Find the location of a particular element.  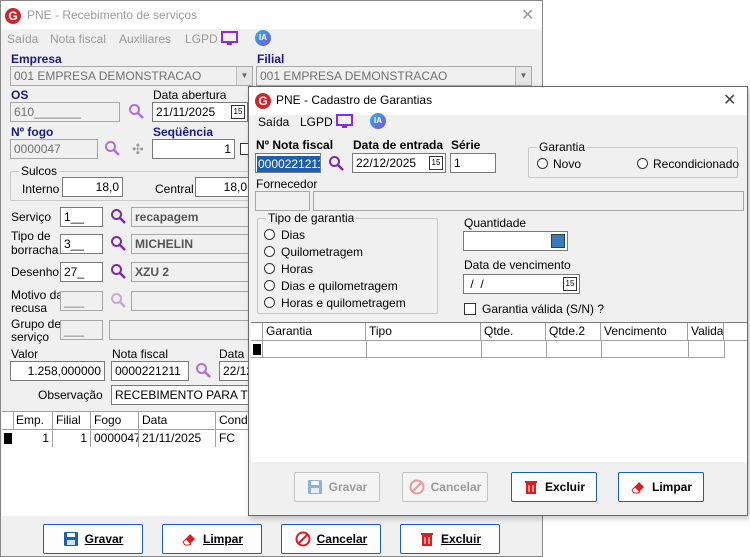

horas-quilometragem-radio is located at coordinates (269, 302).